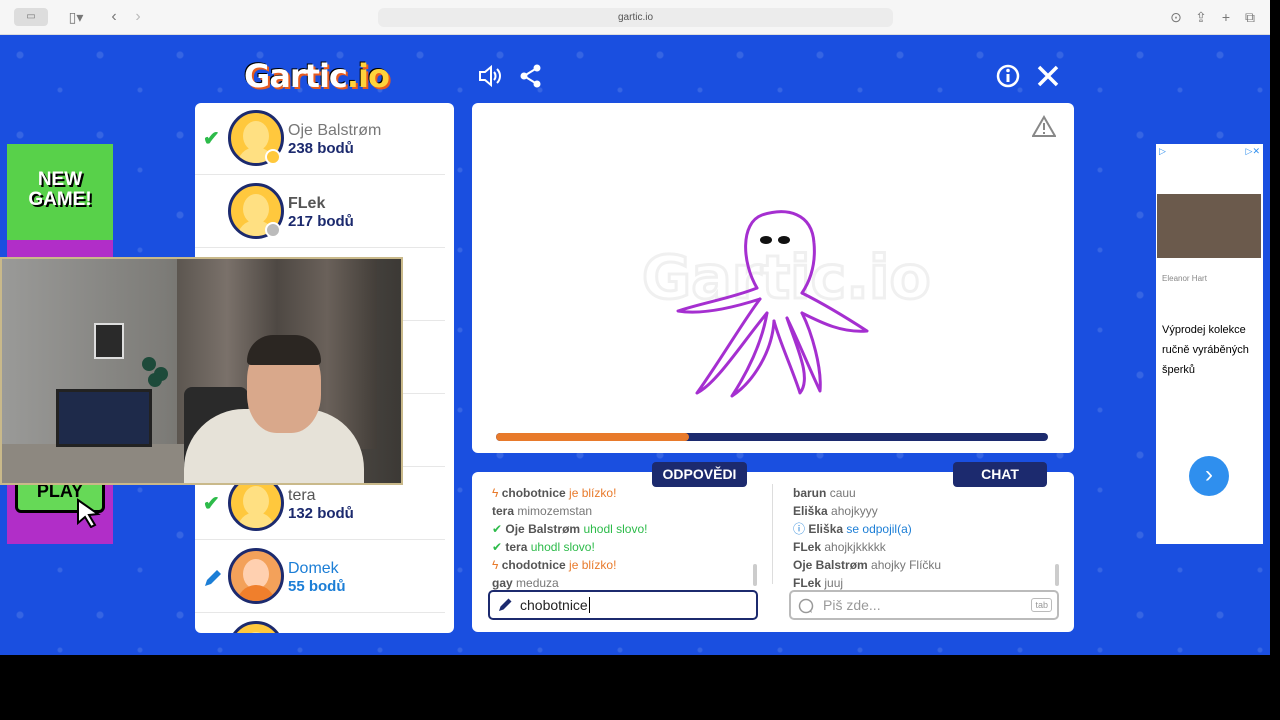  I want to click on share-icon: ⇪, so click(1201, 17).